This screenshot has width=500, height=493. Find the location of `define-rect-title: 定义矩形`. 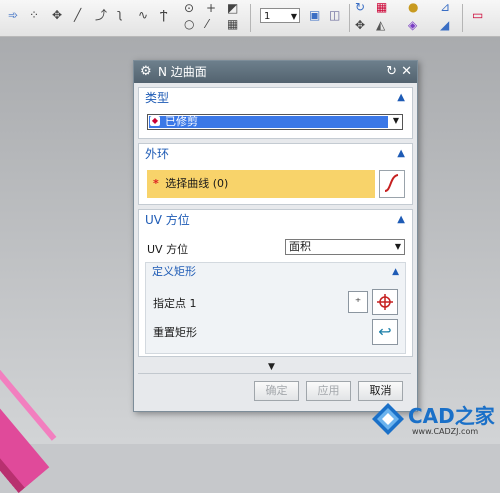

define-rect-title: 定义矩形 is located at coordinates (174, 271).